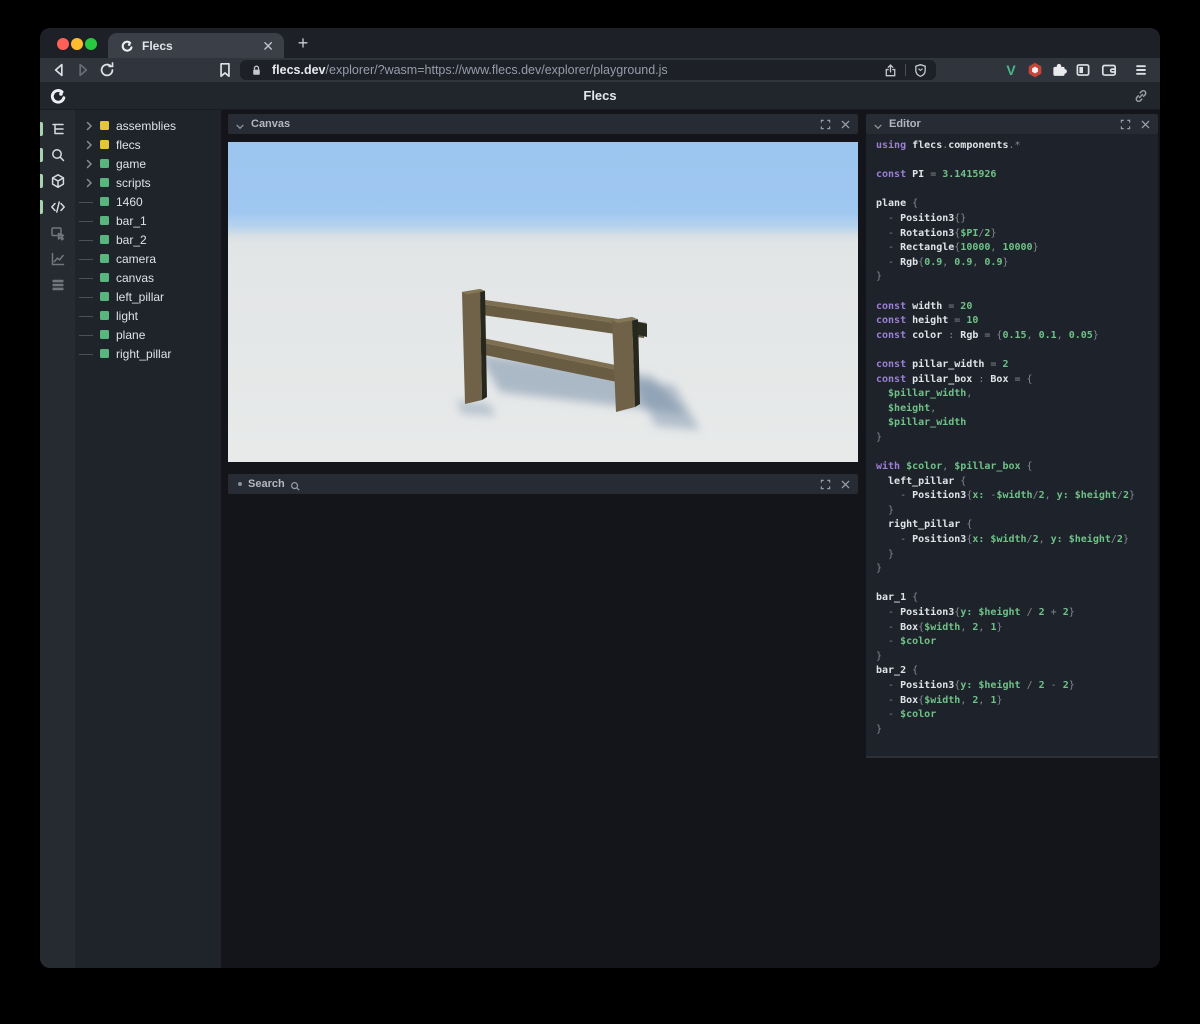  I want to click on menu-icon, so click(1141, 70).